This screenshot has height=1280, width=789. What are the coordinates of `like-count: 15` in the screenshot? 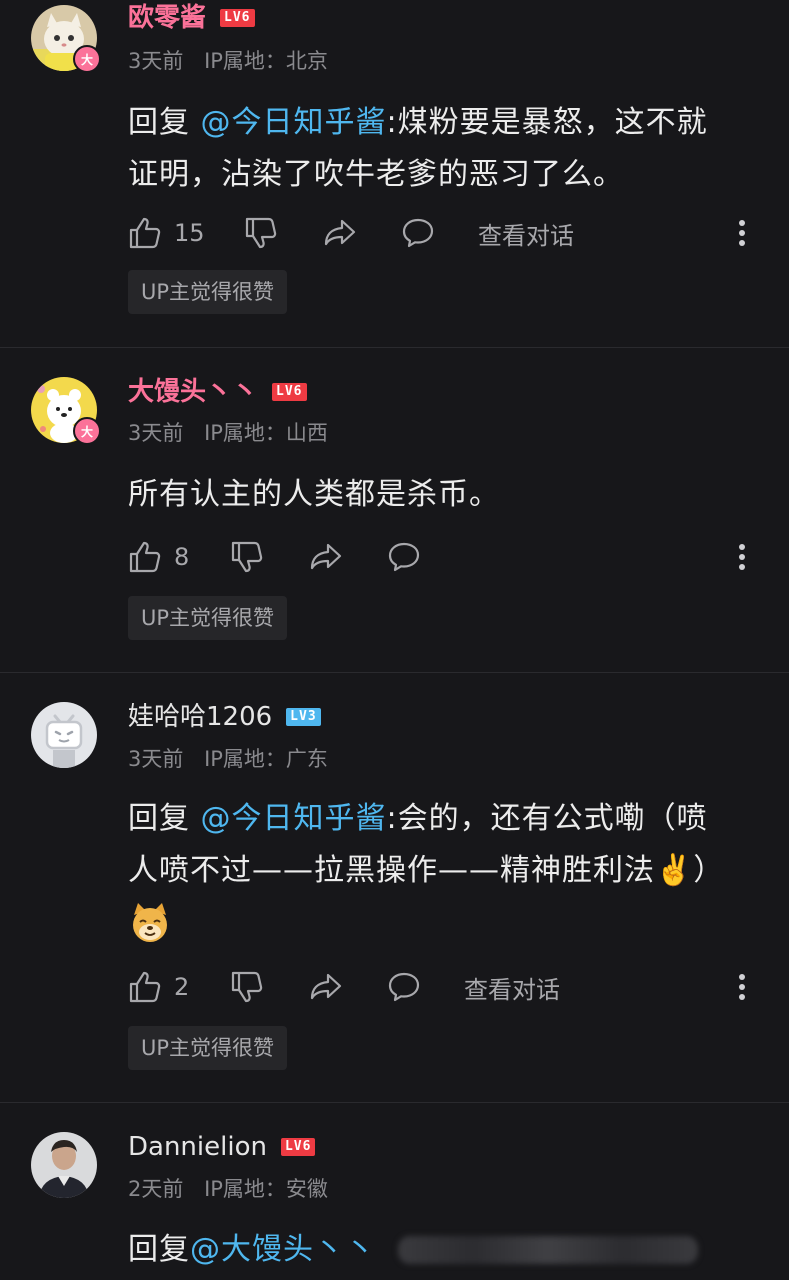 It's located at (189, 233).